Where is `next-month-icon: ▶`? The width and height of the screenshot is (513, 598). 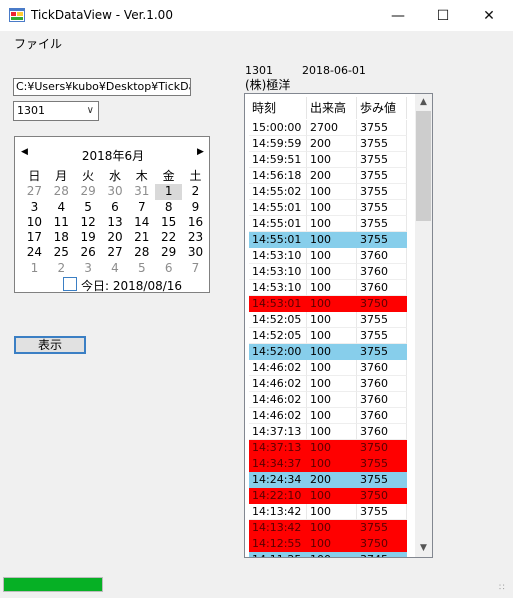
next-month-icon: ▶ is located at coordinates (200, 152).